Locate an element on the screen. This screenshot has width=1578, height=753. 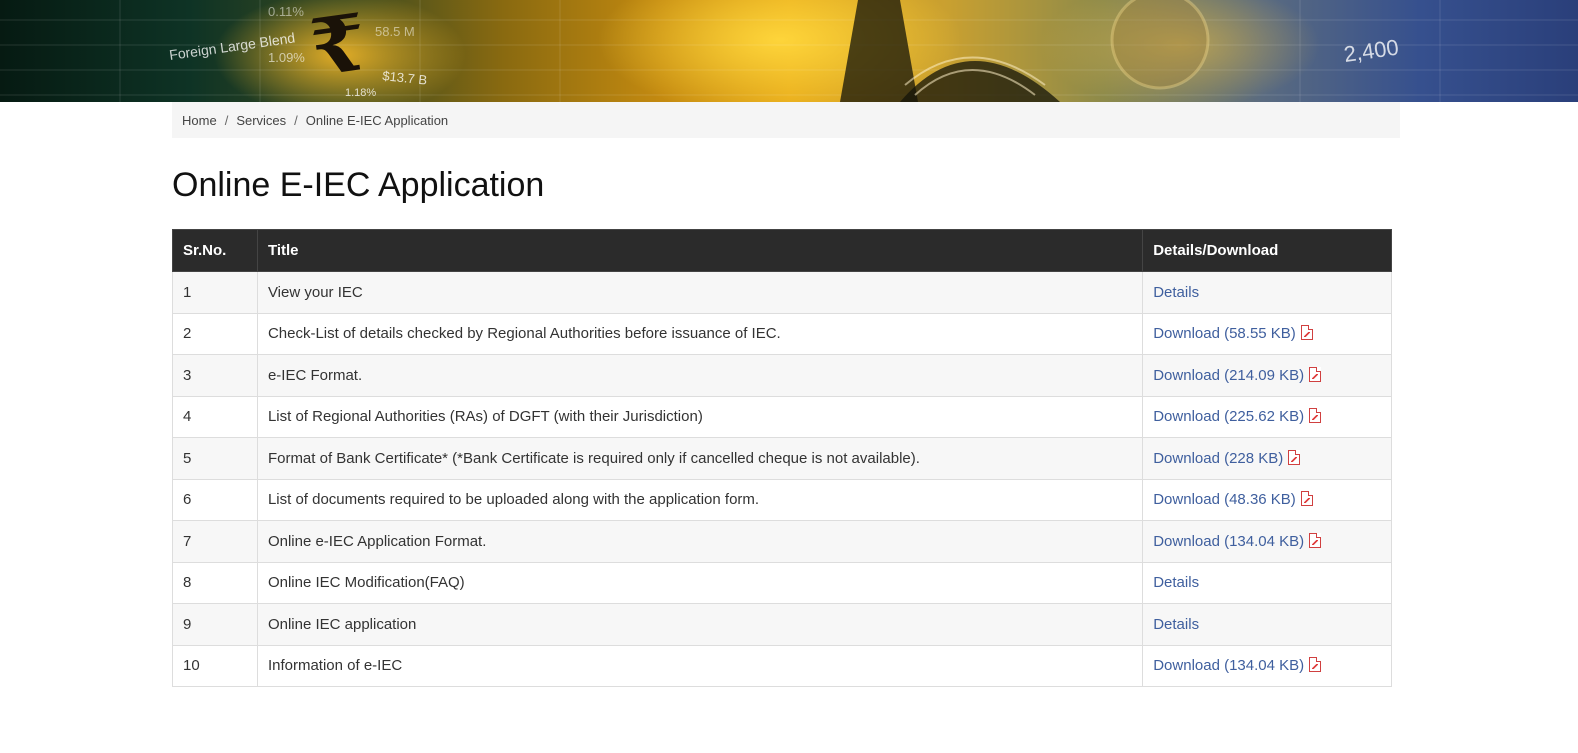
breadcrumb-home: Home is located at coordinates (199, 120).